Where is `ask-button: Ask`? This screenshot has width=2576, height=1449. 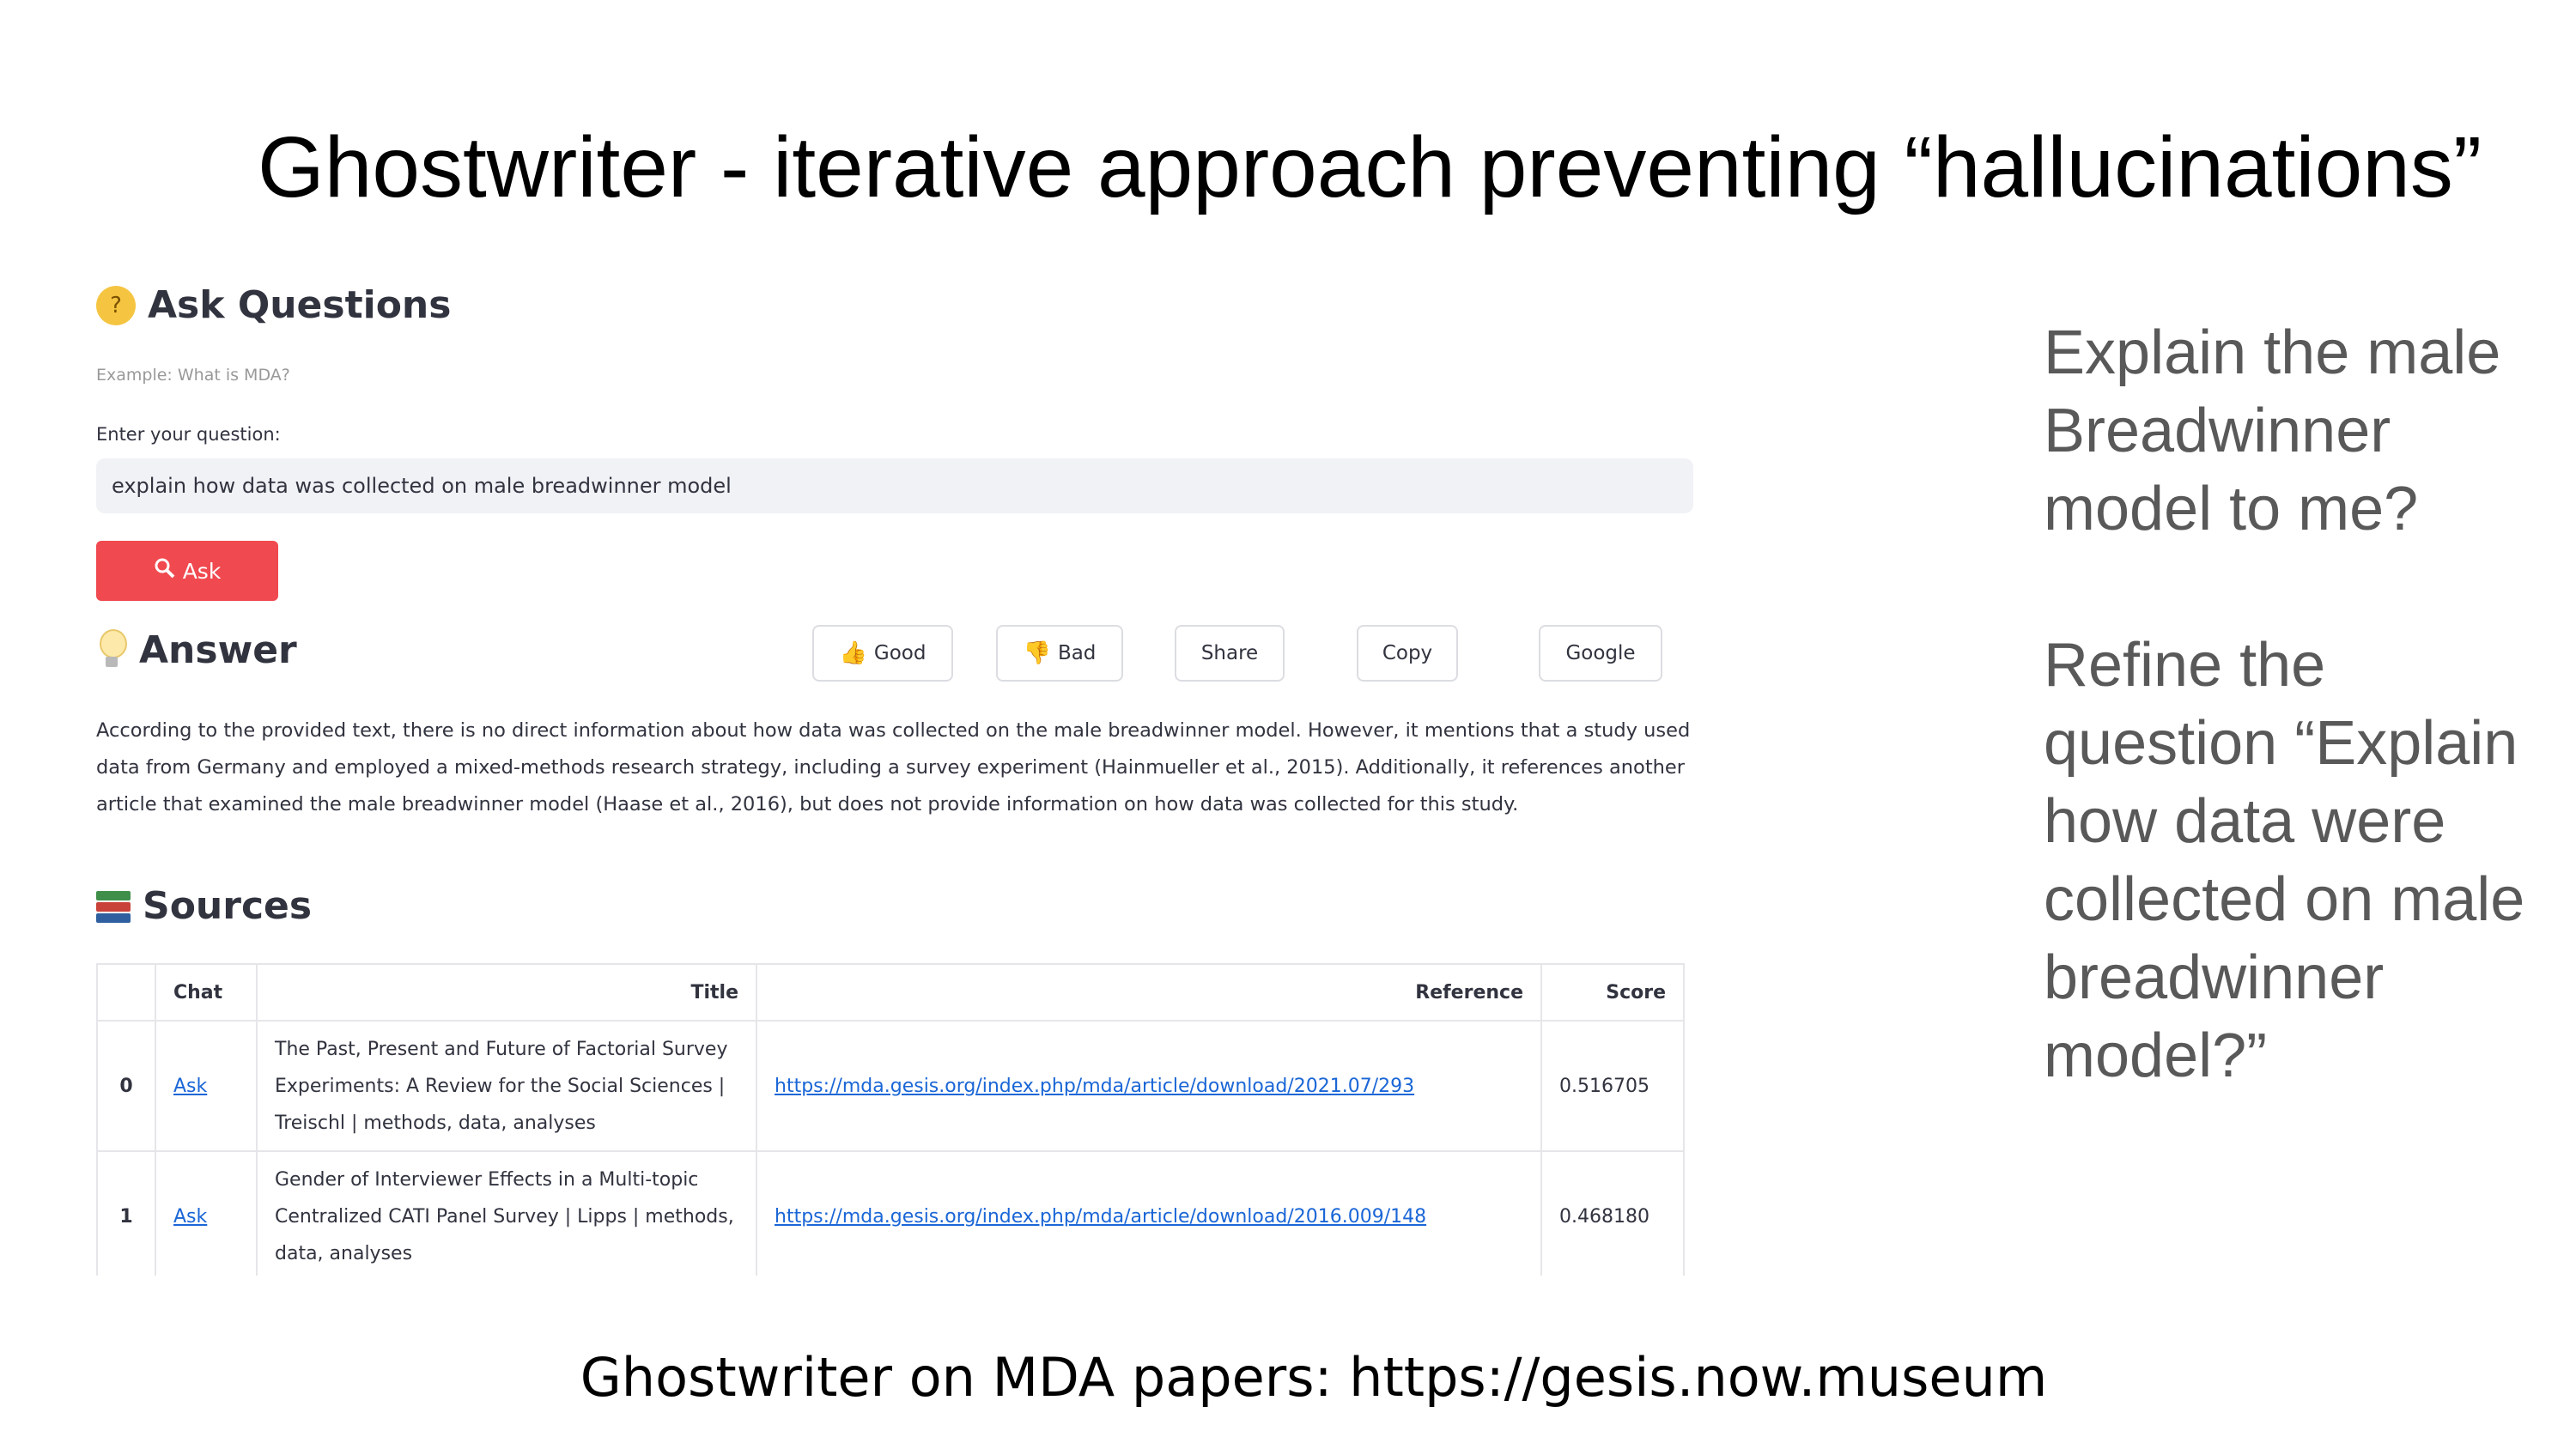 ask-button: Ask is located at coordinates (187, 571).